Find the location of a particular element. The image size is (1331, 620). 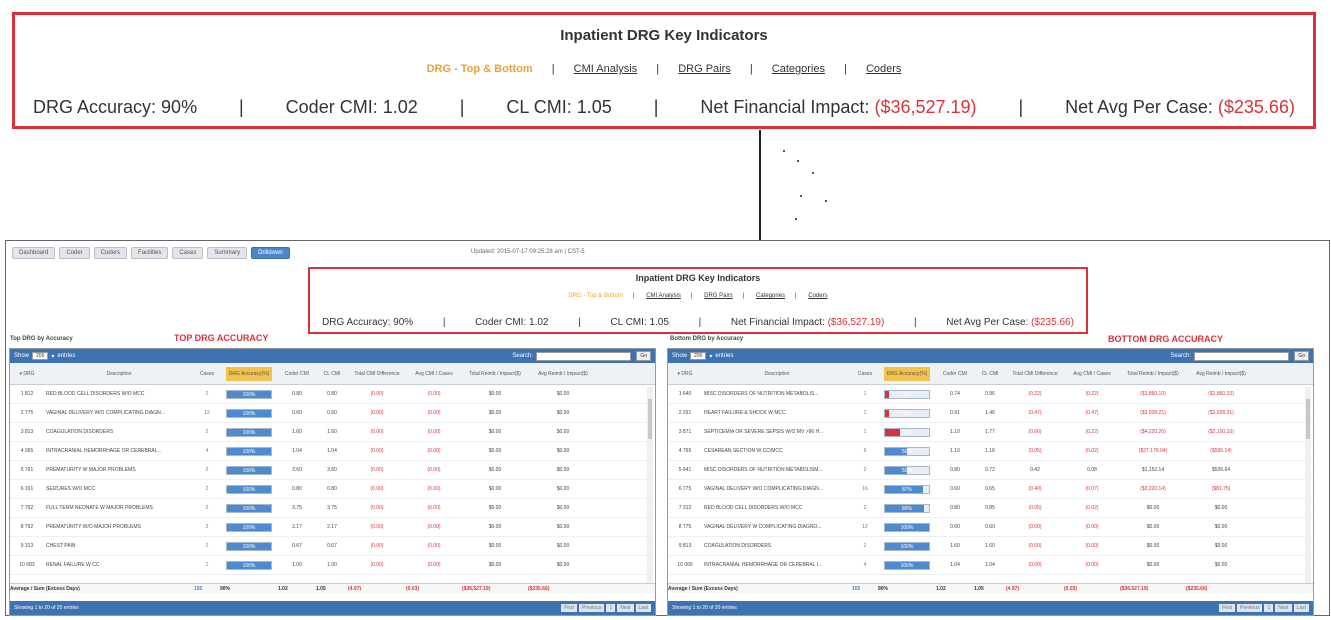

nav-categories: Categories is located at coordinates (798, 69).